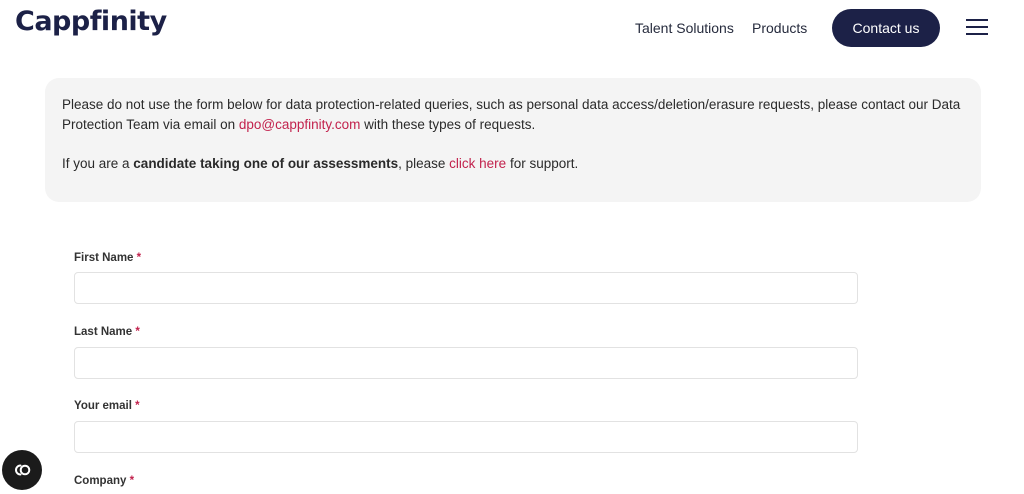 The width and height of the screenshot is (1024, 494). I want to click on first-name-label: First Name *, so click(108, 258).